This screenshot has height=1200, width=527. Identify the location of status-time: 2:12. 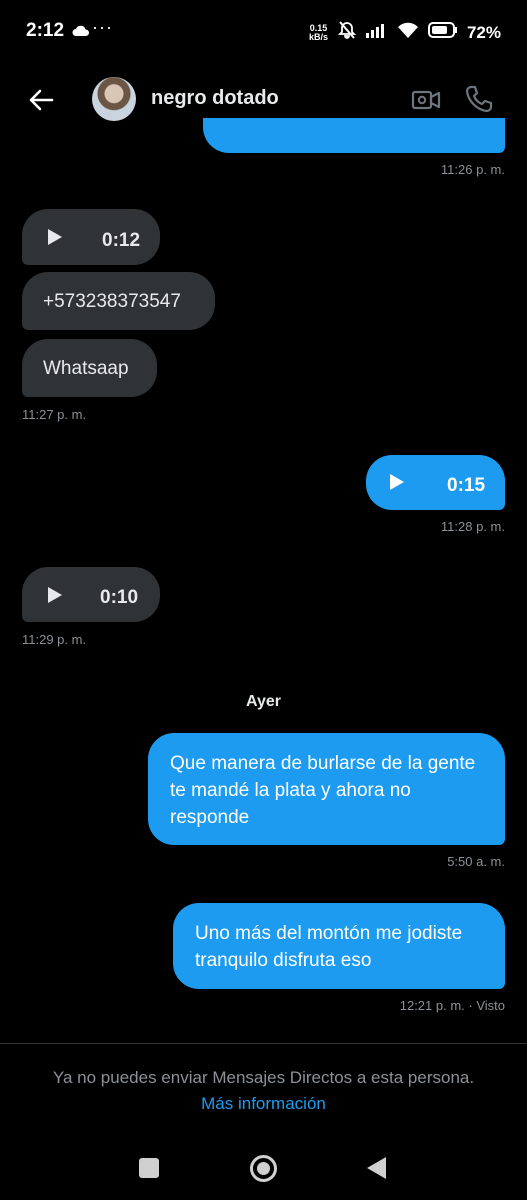
(45, 30).